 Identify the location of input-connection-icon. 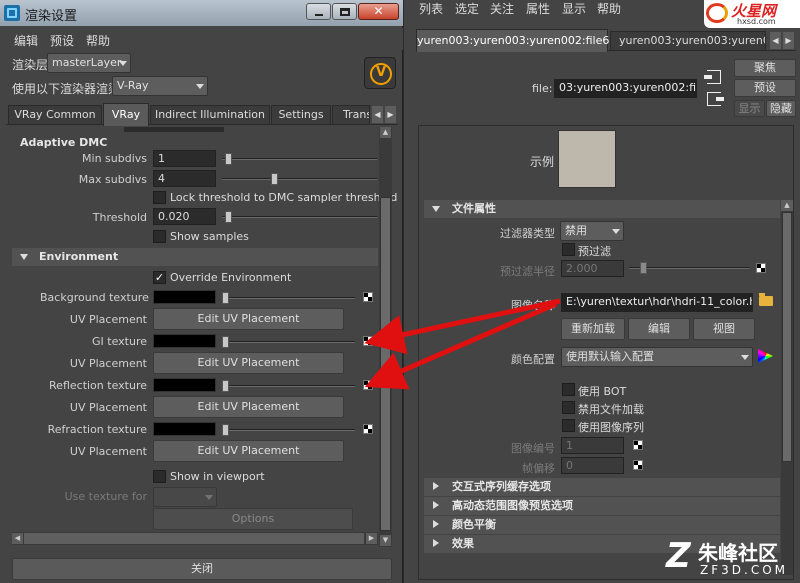
(712, 77).